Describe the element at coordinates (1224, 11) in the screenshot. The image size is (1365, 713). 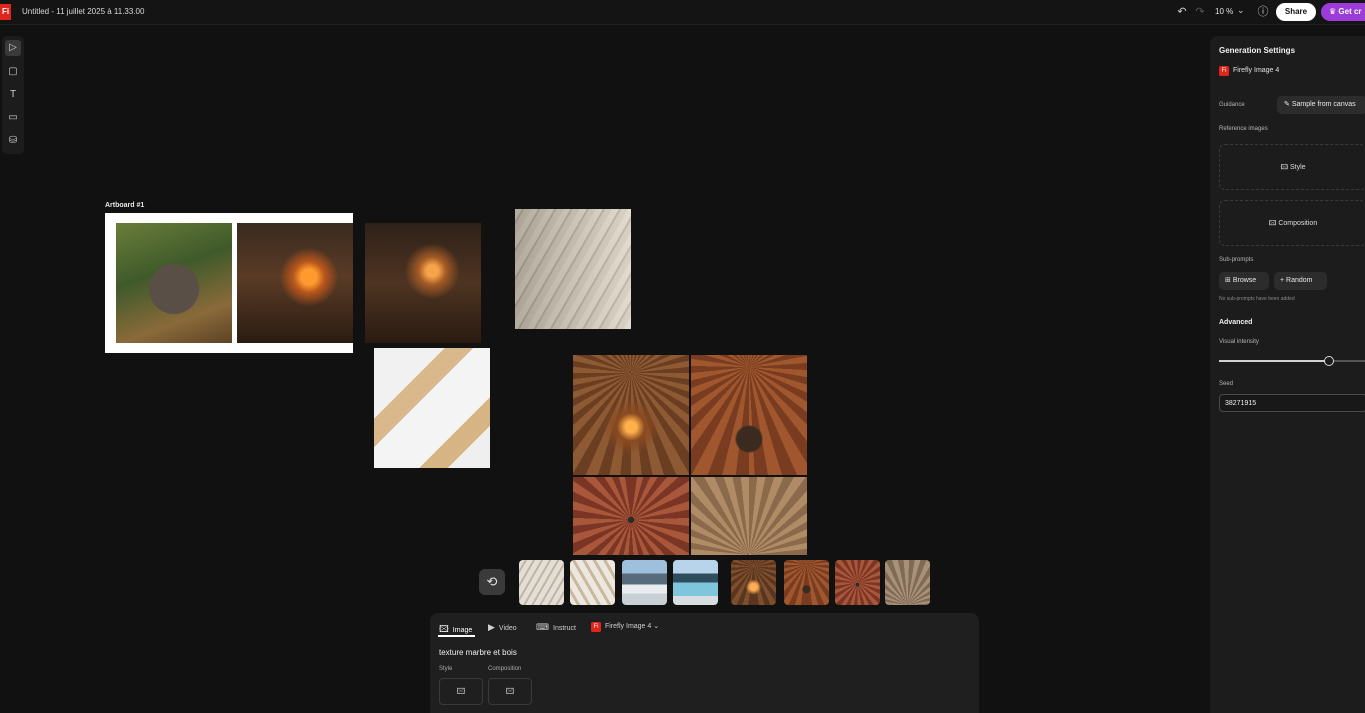
I see `zoom-level: 10 %` at that location.